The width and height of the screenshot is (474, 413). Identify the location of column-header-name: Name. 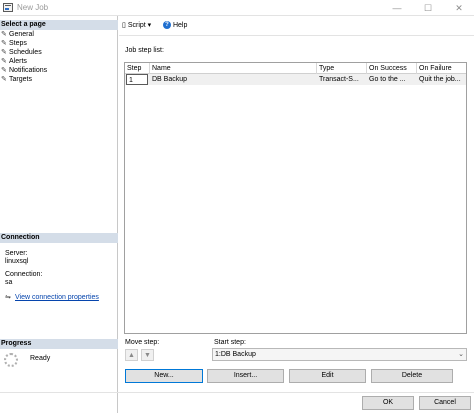
(233, 68).